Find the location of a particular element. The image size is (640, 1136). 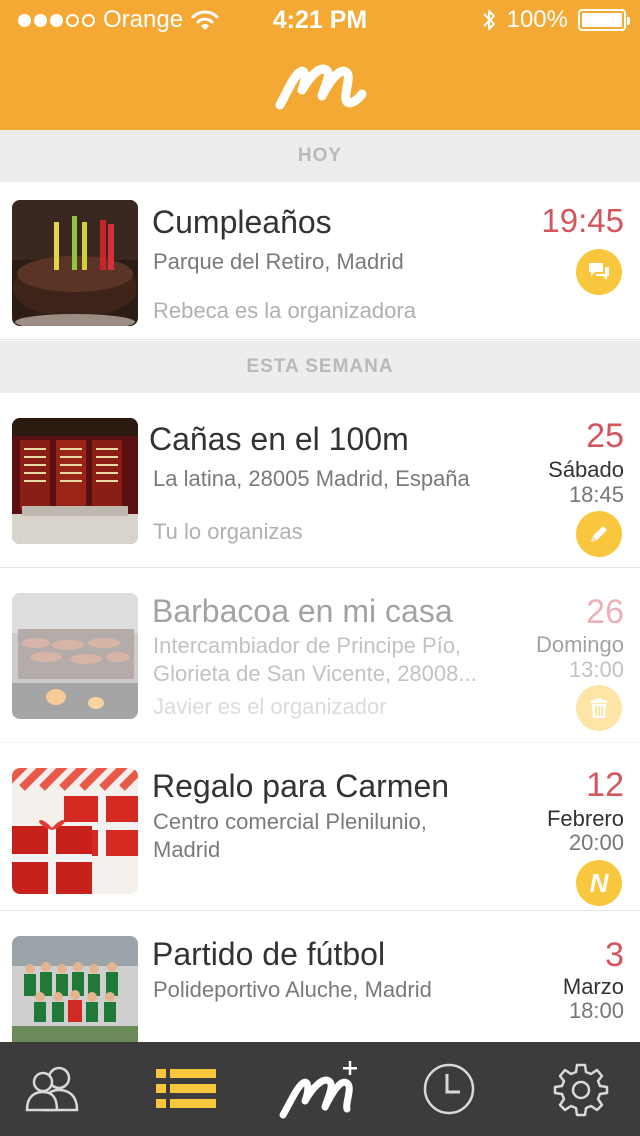

event-title: Cumpleaños is located at coordinates (242, 222).